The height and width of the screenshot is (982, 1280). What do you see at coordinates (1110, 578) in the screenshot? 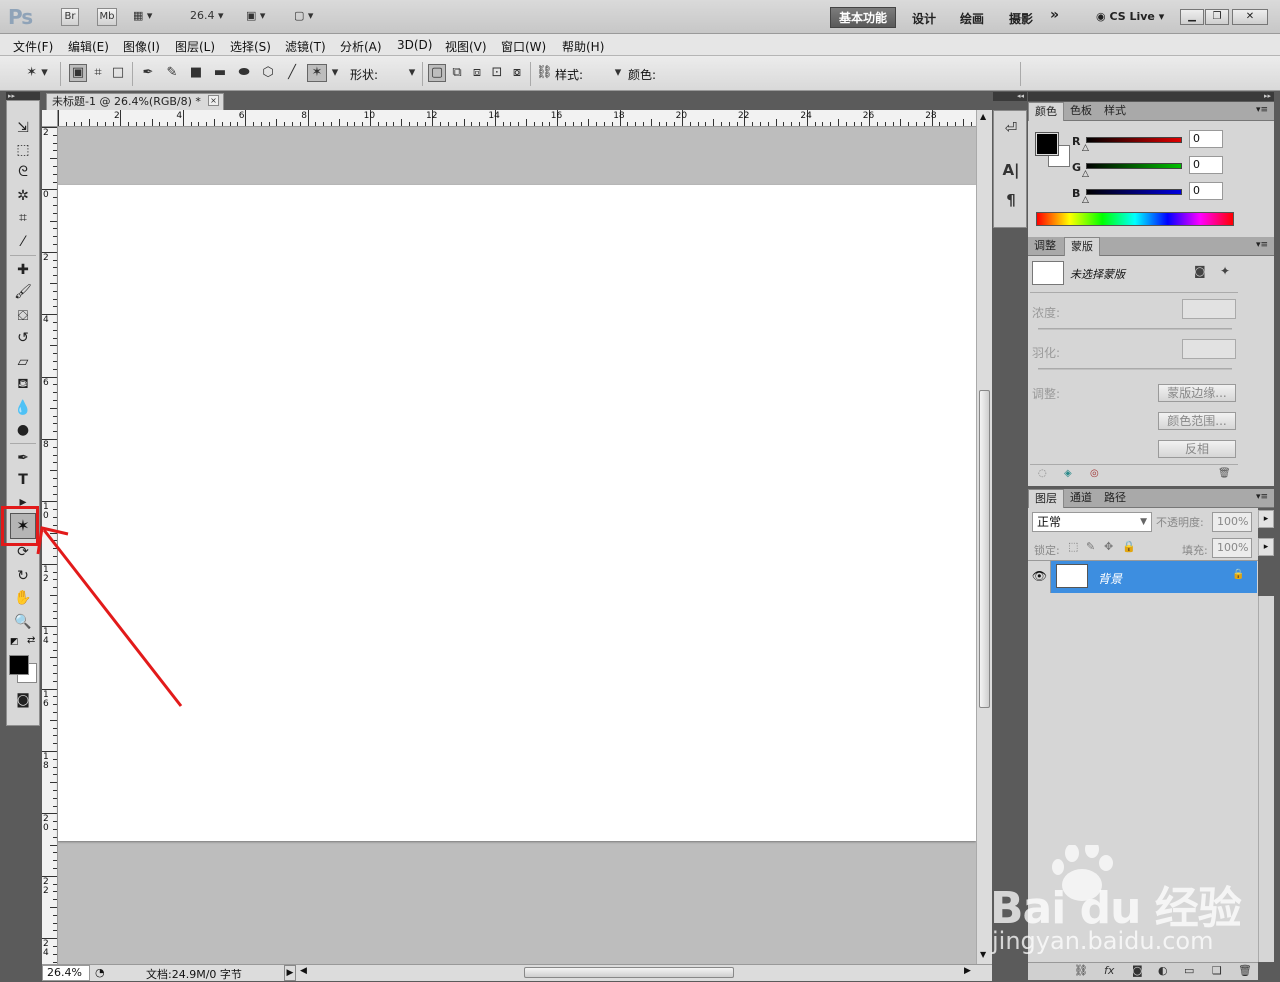
I see `layer-name: 背景` at bounding box center [1110, 578].